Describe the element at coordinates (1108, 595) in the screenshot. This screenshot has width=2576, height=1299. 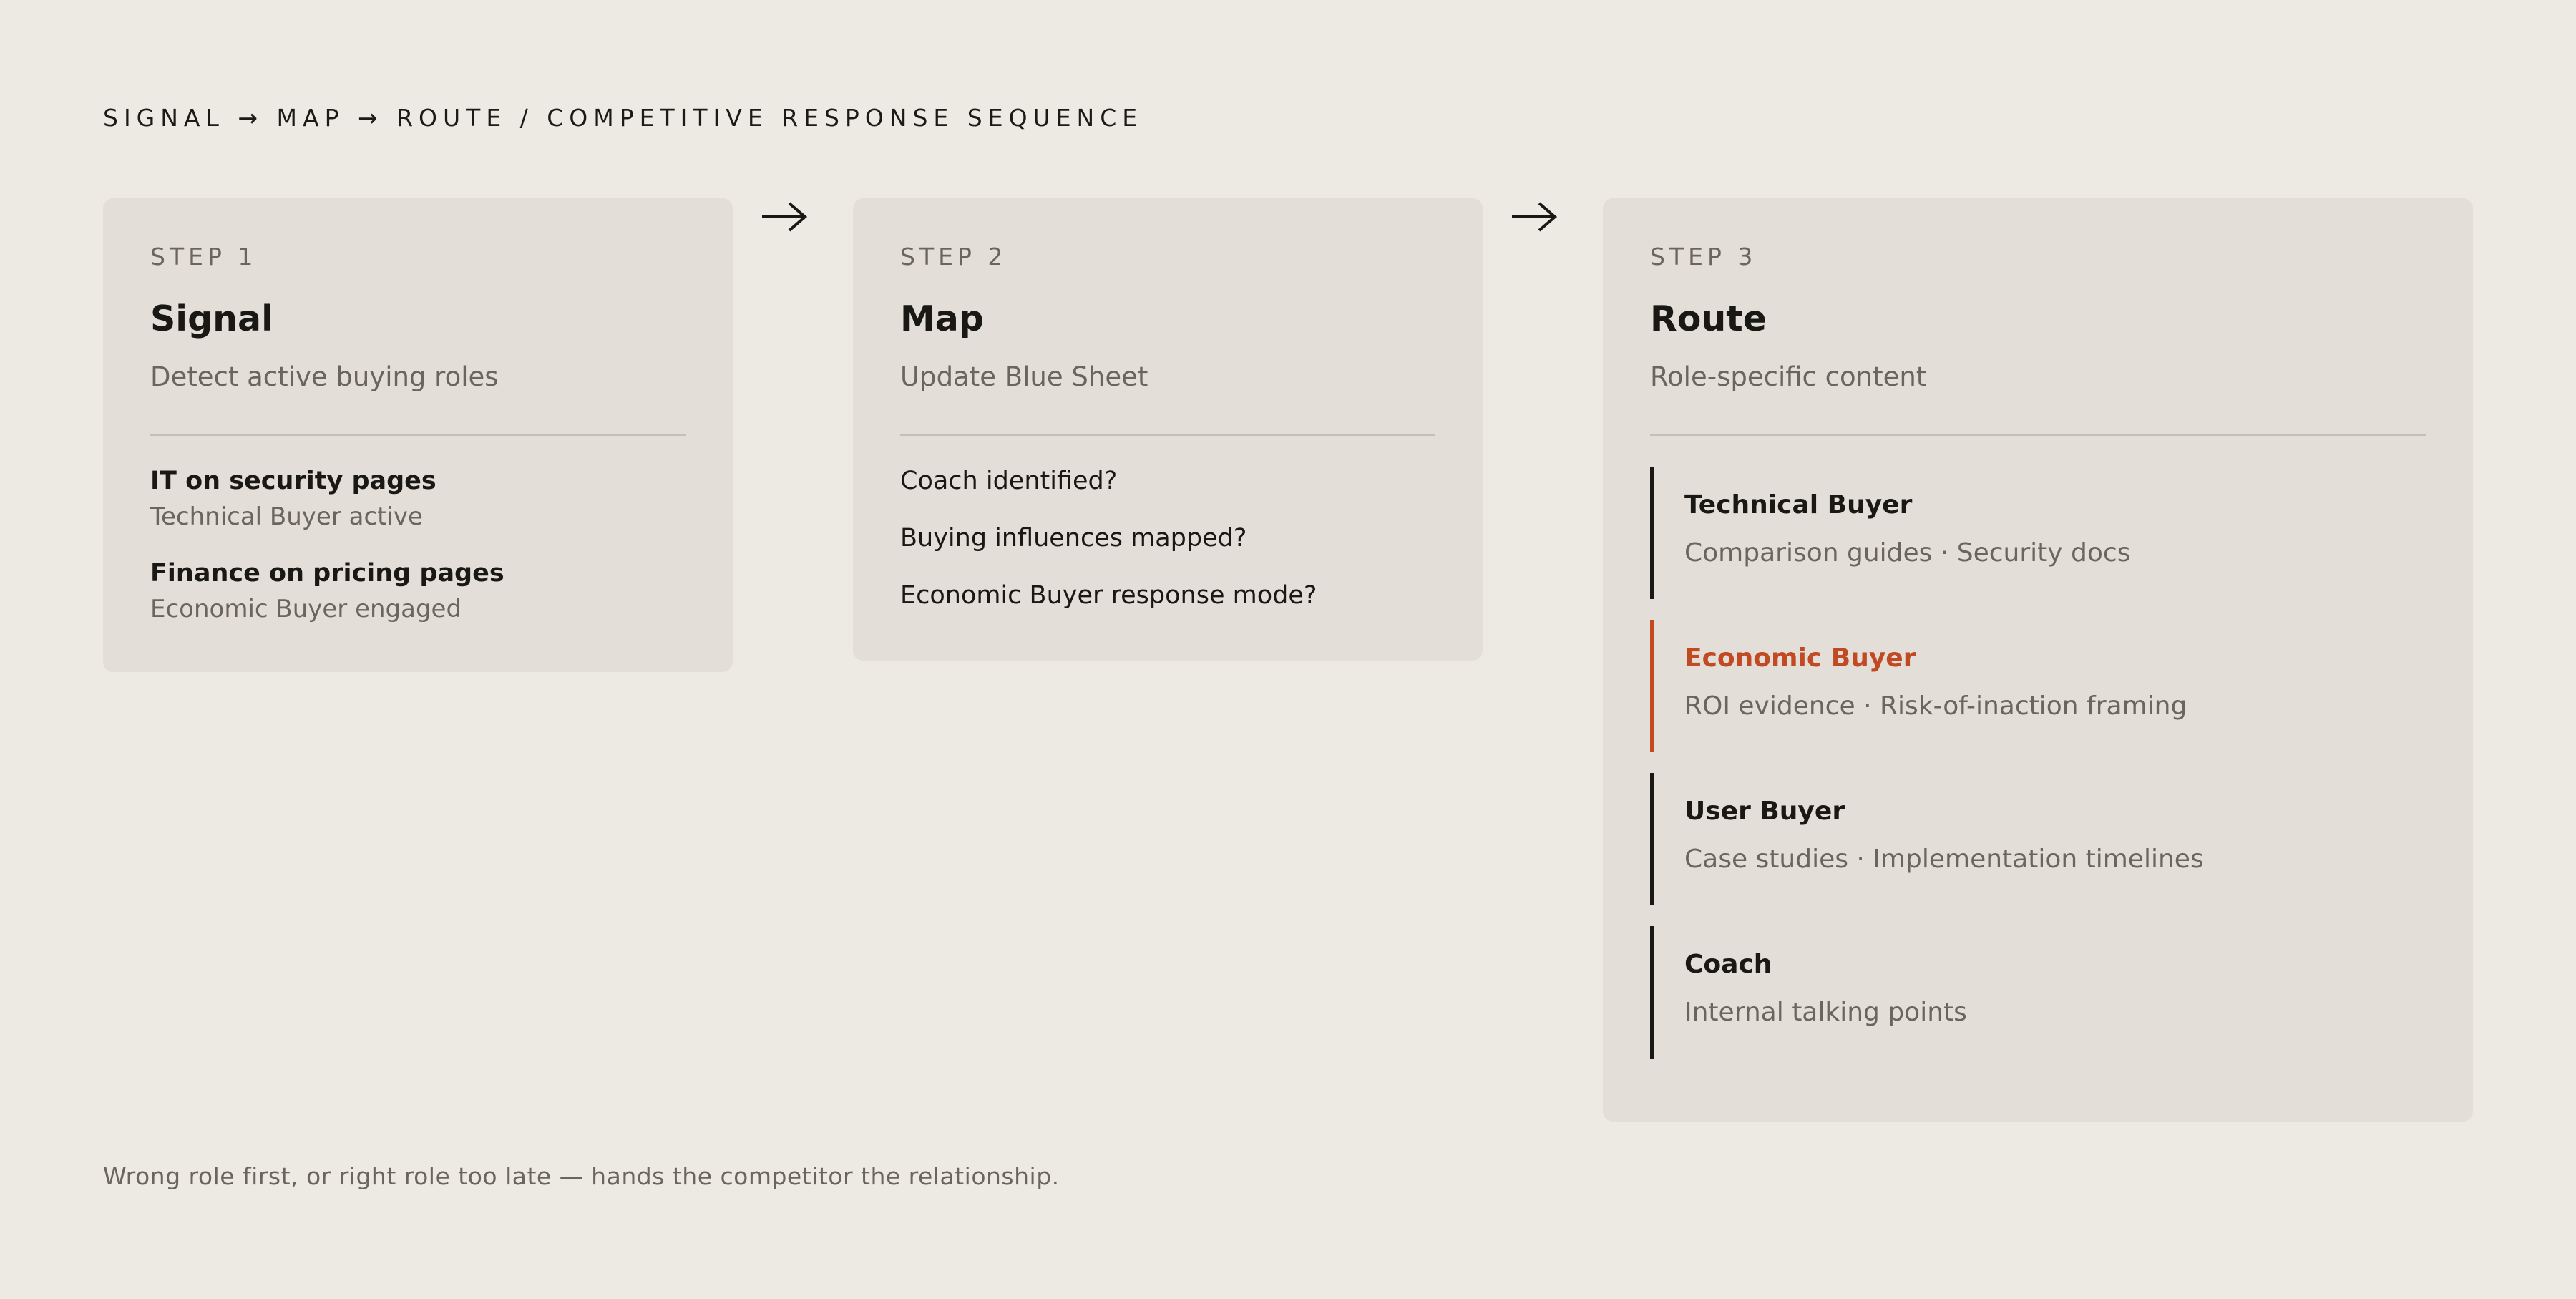
I see `map-question: Economic Buyer response mode?` at that location.